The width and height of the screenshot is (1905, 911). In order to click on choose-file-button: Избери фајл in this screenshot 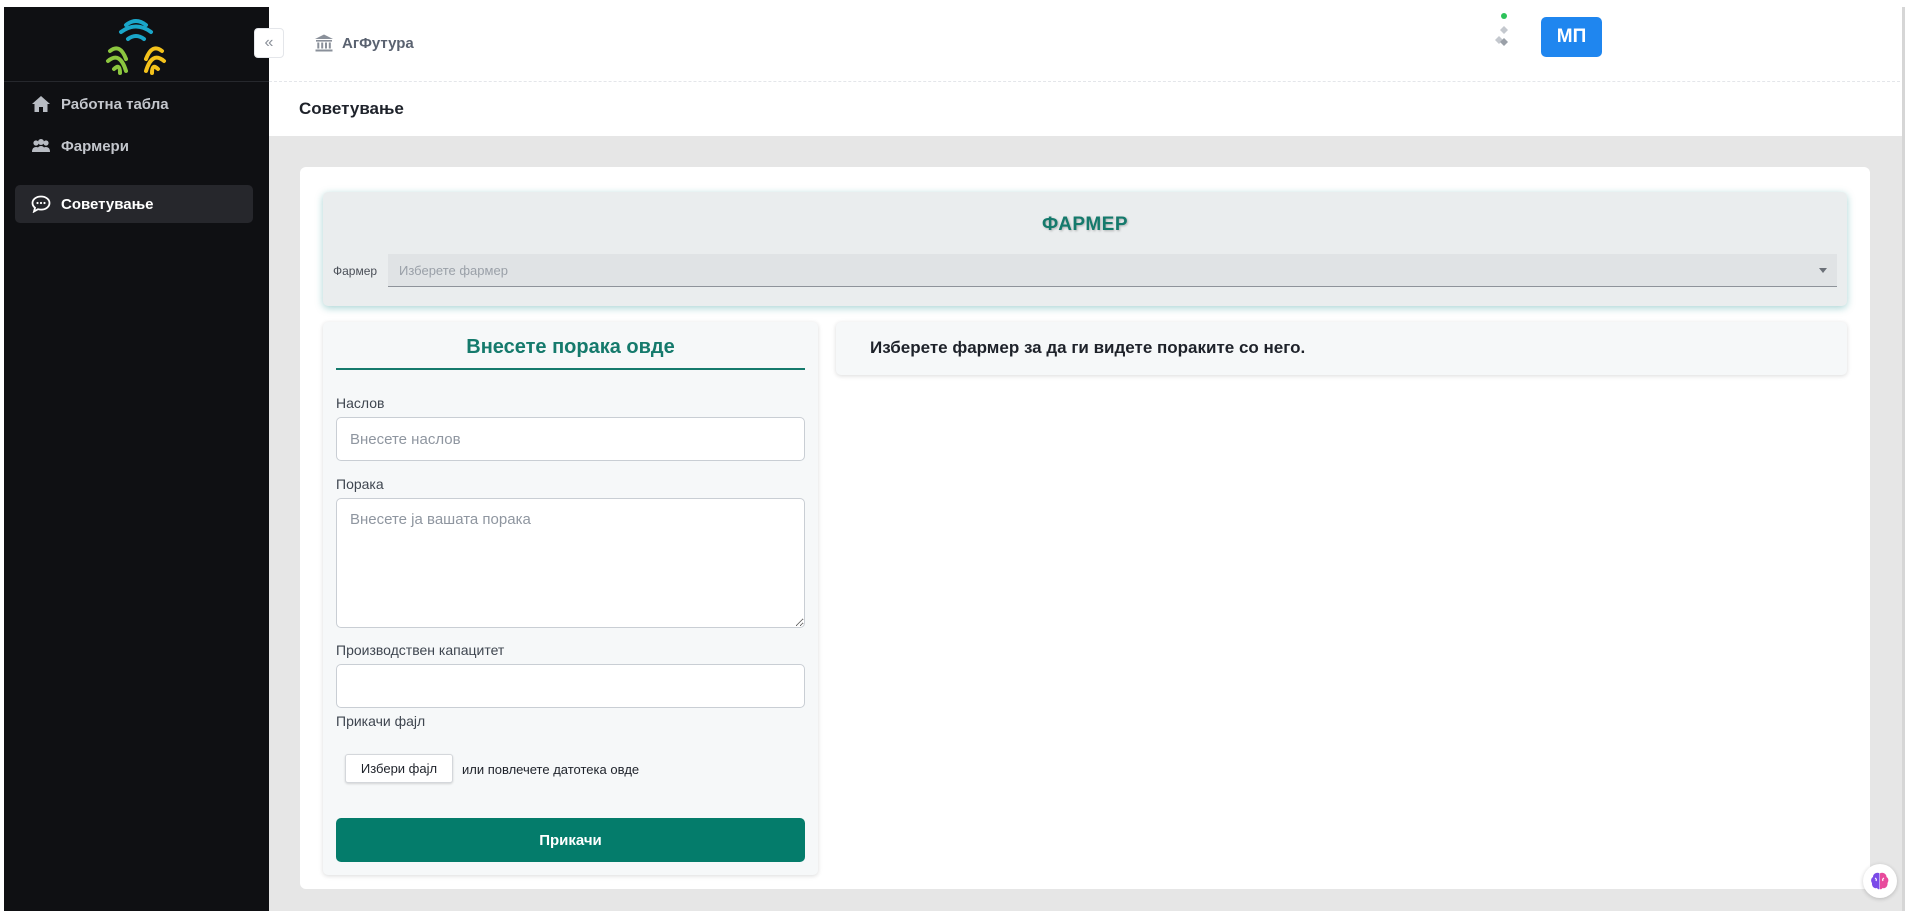, I will do `click(399, 768)`.